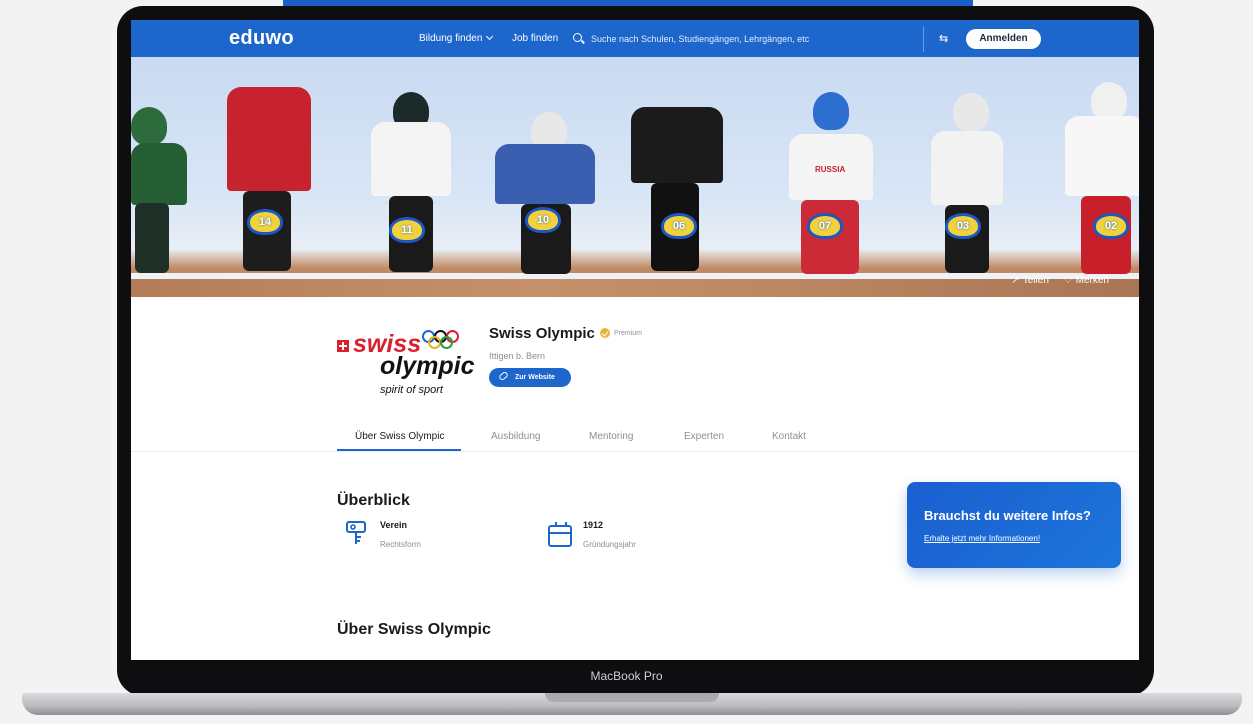  Describe the element at coordinates (1015, 280) in the screenshot. I see `share-icon: ↗` at that location.